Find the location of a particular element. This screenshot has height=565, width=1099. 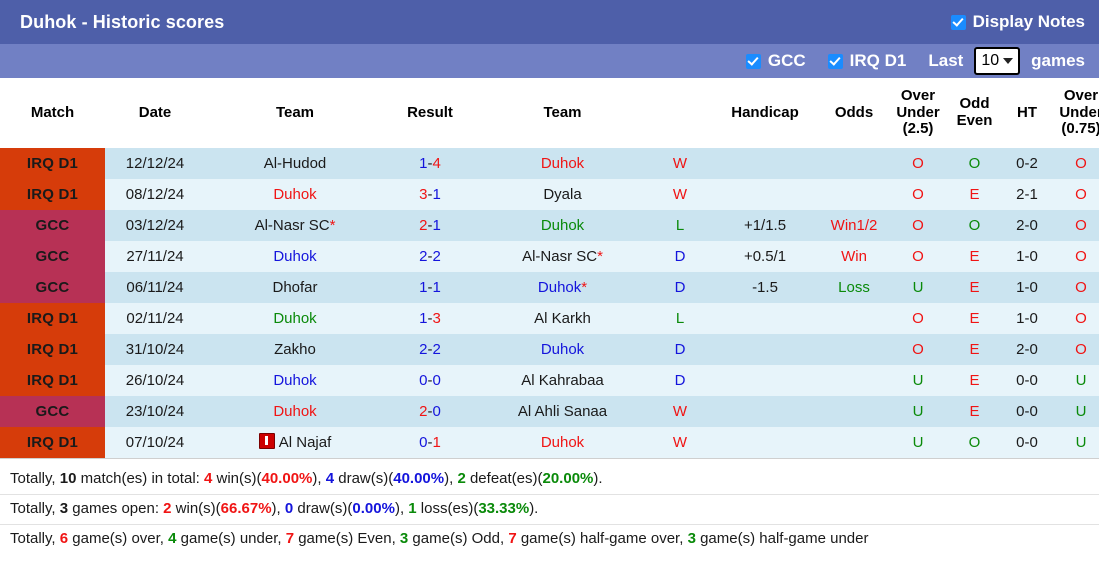

s1-total: 10 is located at coordinates (68, 478).